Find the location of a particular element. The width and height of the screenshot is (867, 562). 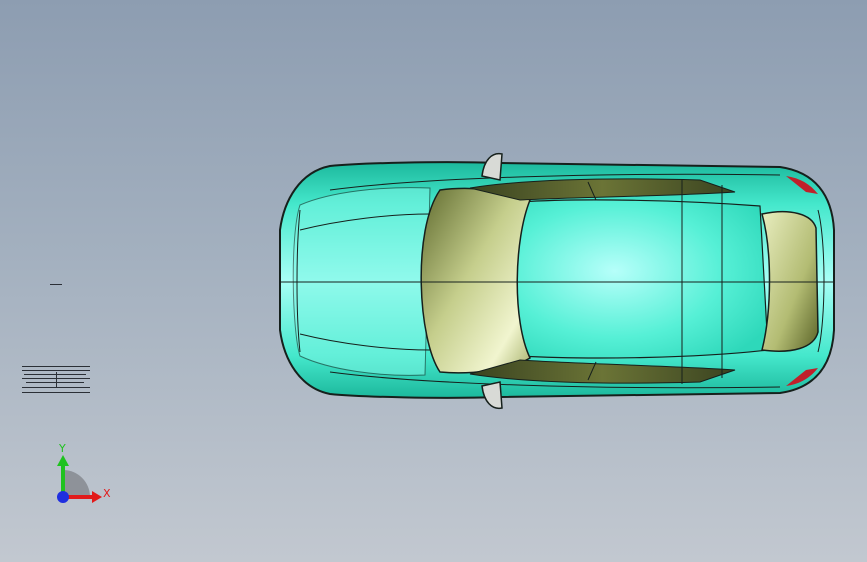

windshield is located at coordinates (475, 280).